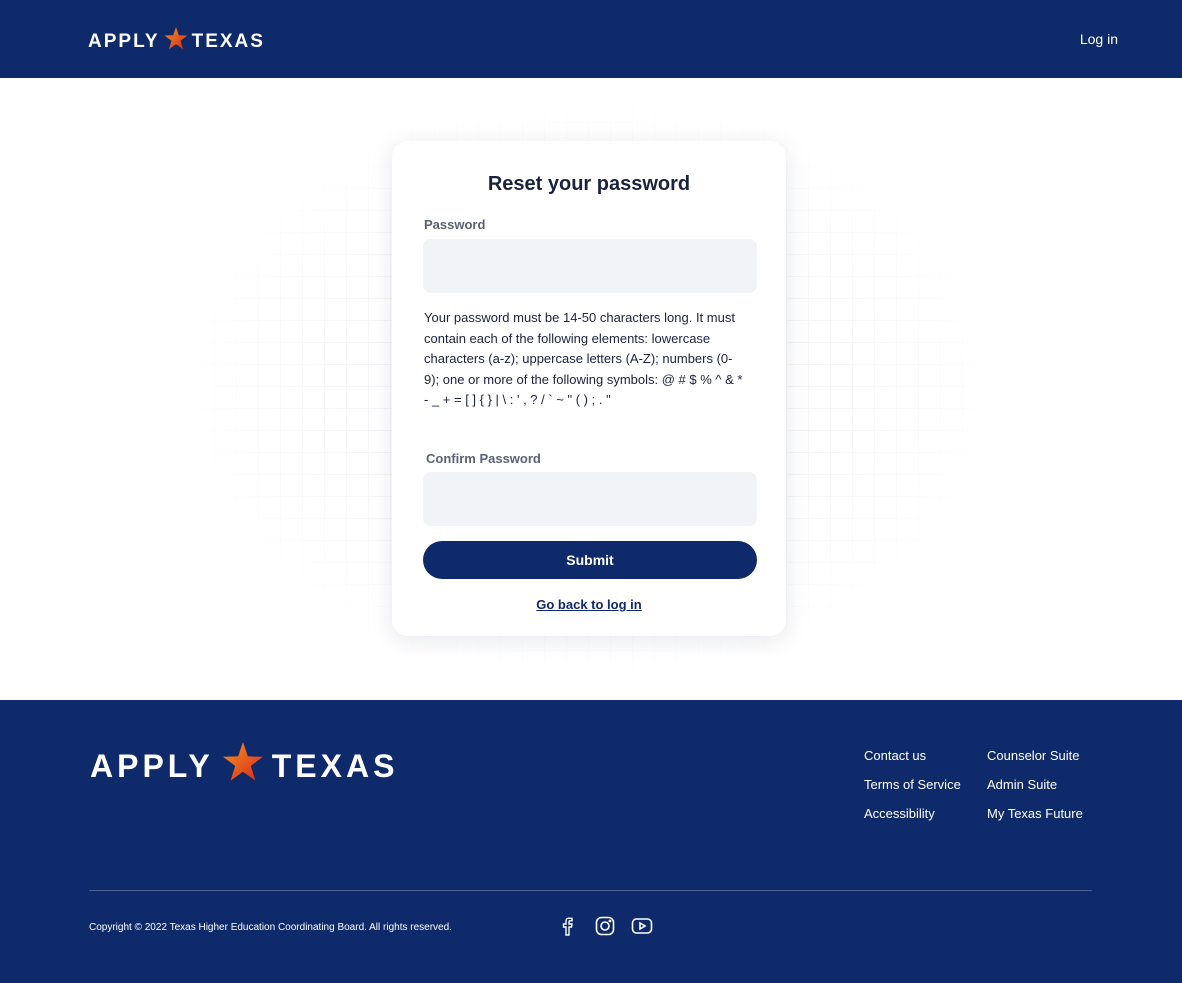 This screenshot has width=1182, height=983. I want to click on password-label: Password, so click(455, 224).